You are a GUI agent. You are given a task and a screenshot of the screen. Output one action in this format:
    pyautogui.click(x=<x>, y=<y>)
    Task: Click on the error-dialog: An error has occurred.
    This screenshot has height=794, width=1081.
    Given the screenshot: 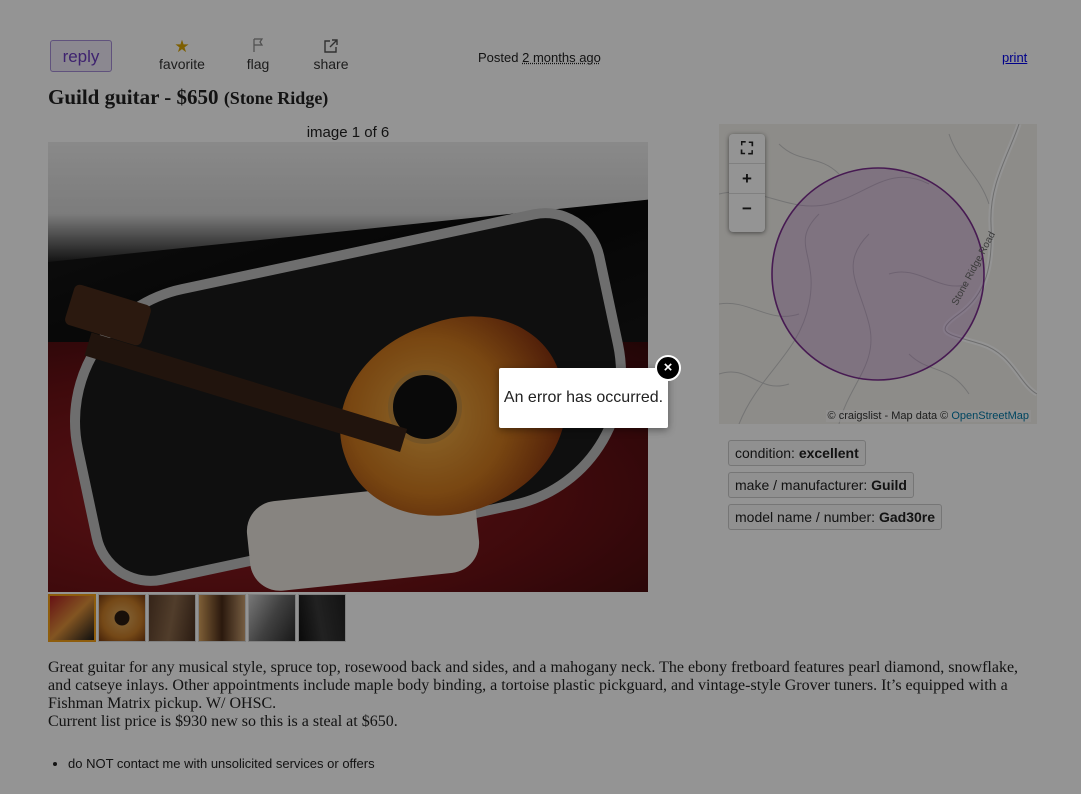 What is the action you would take?
    pyautogui.click(x=583, y=398)
    